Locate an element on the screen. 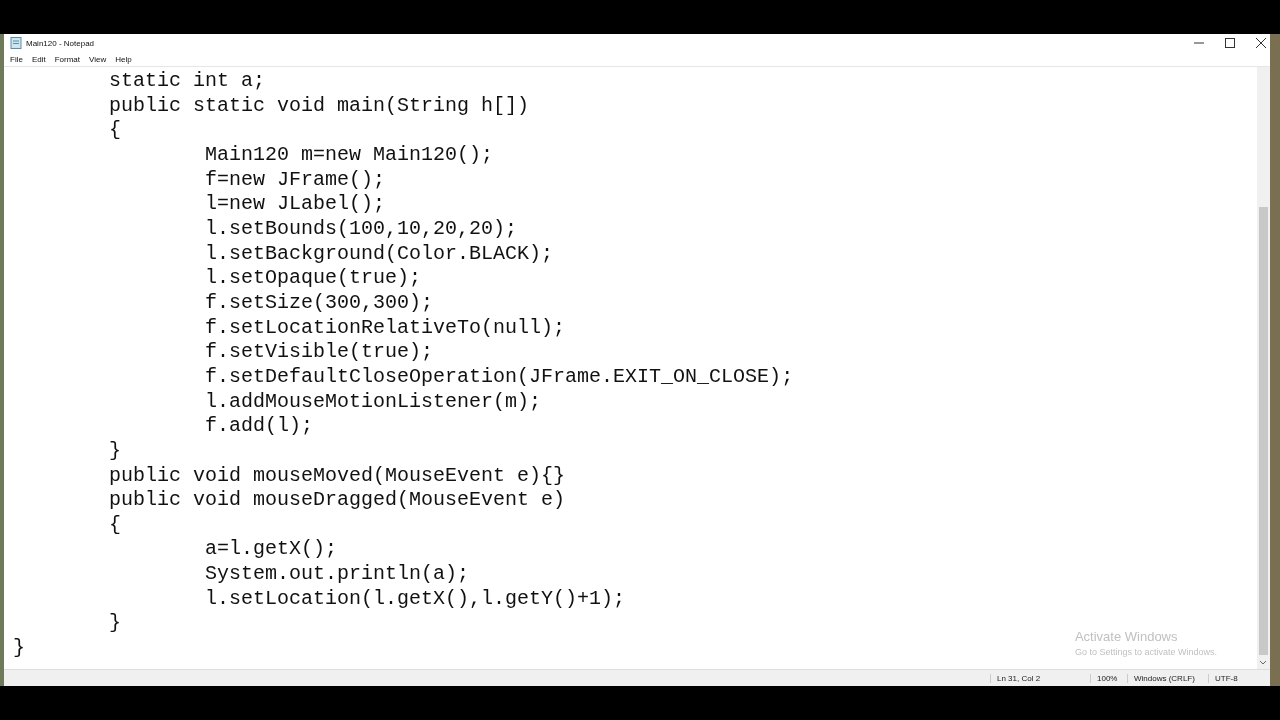 This screenshot has height=720, width=1280. code-line: Main120 m=new Main120(); is located at coordinates (349, 155).